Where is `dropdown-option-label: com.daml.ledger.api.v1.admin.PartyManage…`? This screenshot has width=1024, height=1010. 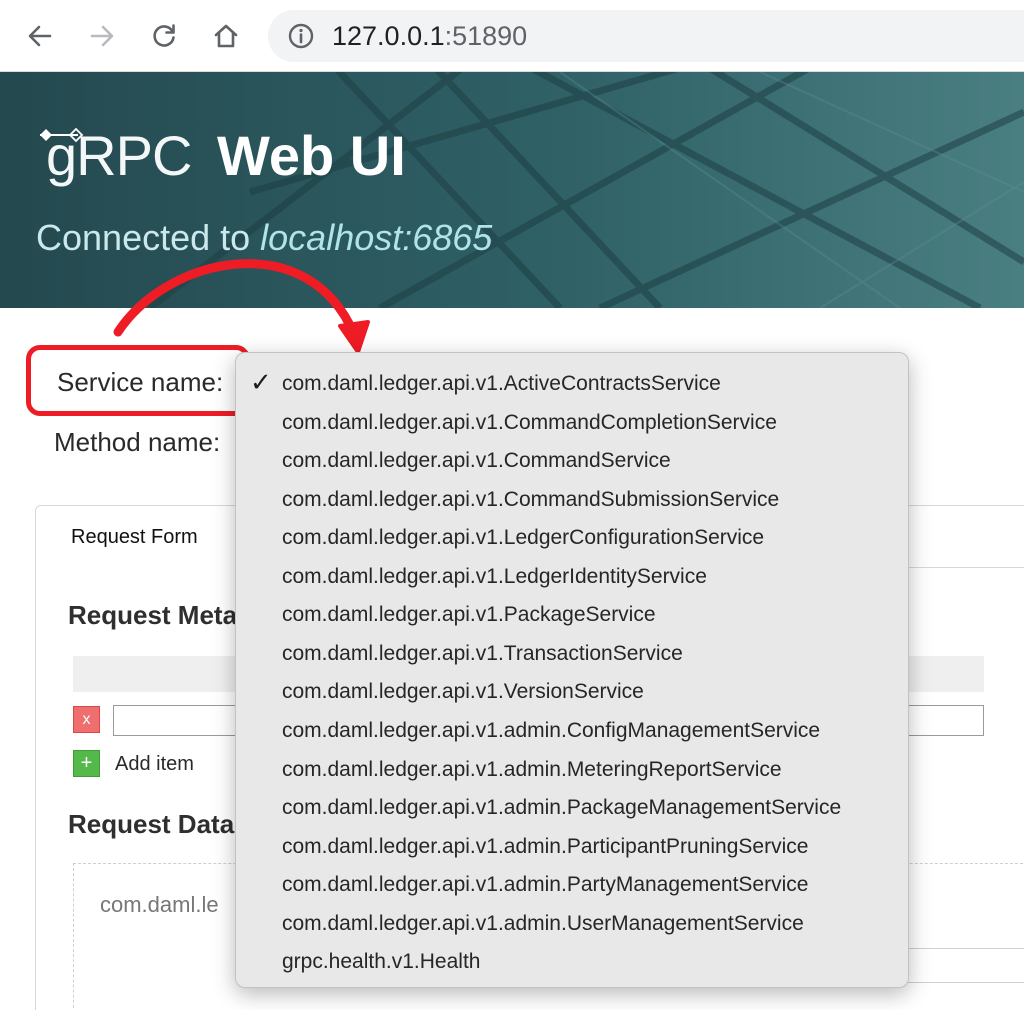 dropdown-option-label: com.daml.ledger.api.v1.admin.PartyManage… is located at coordinates (545, 885).